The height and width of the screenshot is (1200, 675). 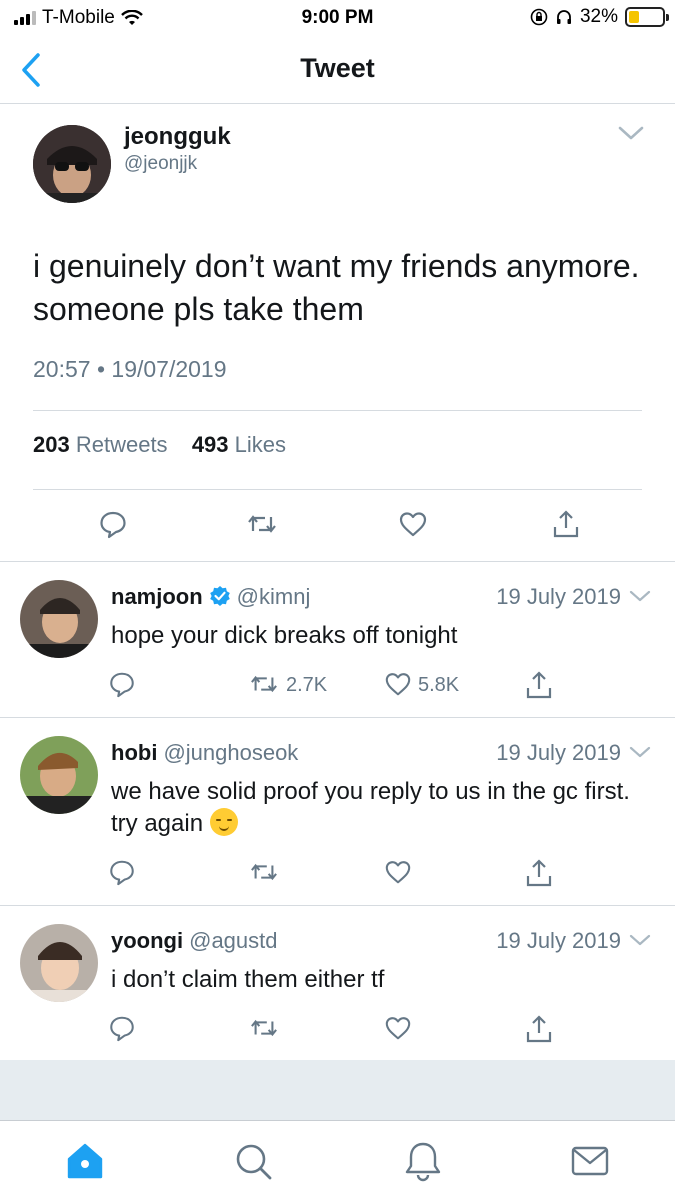 What do you see at coordinates (160, 164) in the screenshot?
I see `author-handle: @jeonjjk` at bounding box center [160, 164].